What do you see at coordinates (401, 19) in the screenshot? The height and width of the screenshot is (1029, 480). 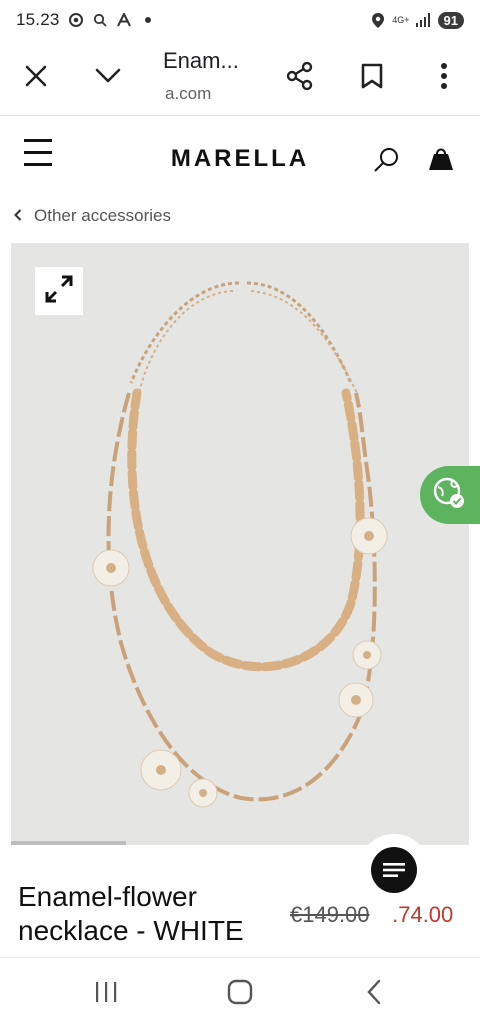 I see `network-label: 4G+` at bounding box center [401, 19].